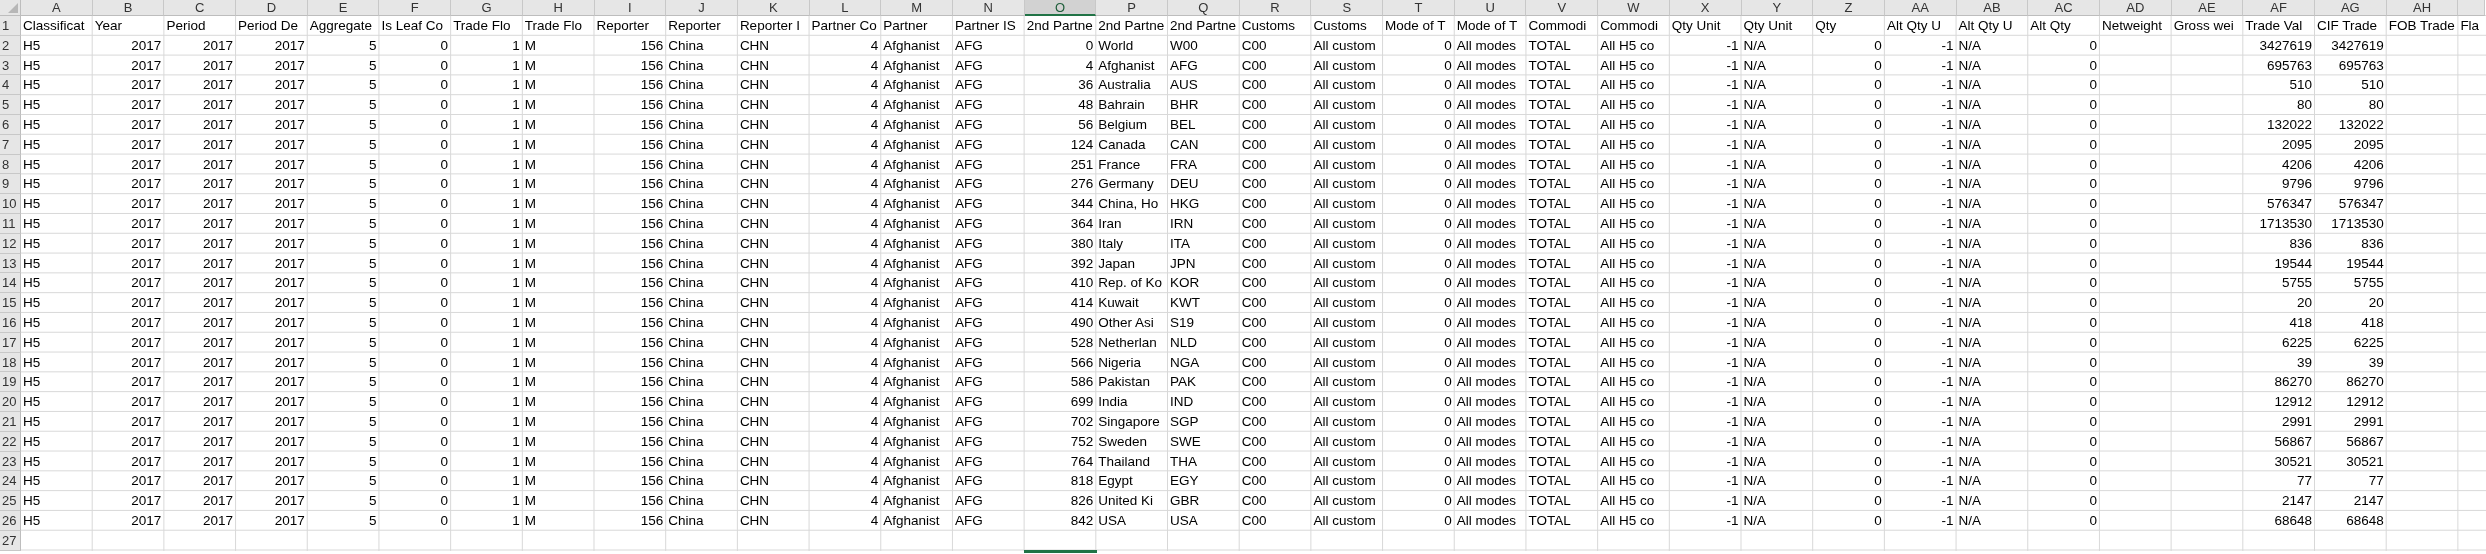 The image size is (2486, 554). What do you see at coordinates (10, 105) in the screenshot?
I see `row-header: 5` at bounding box center [10, 105].